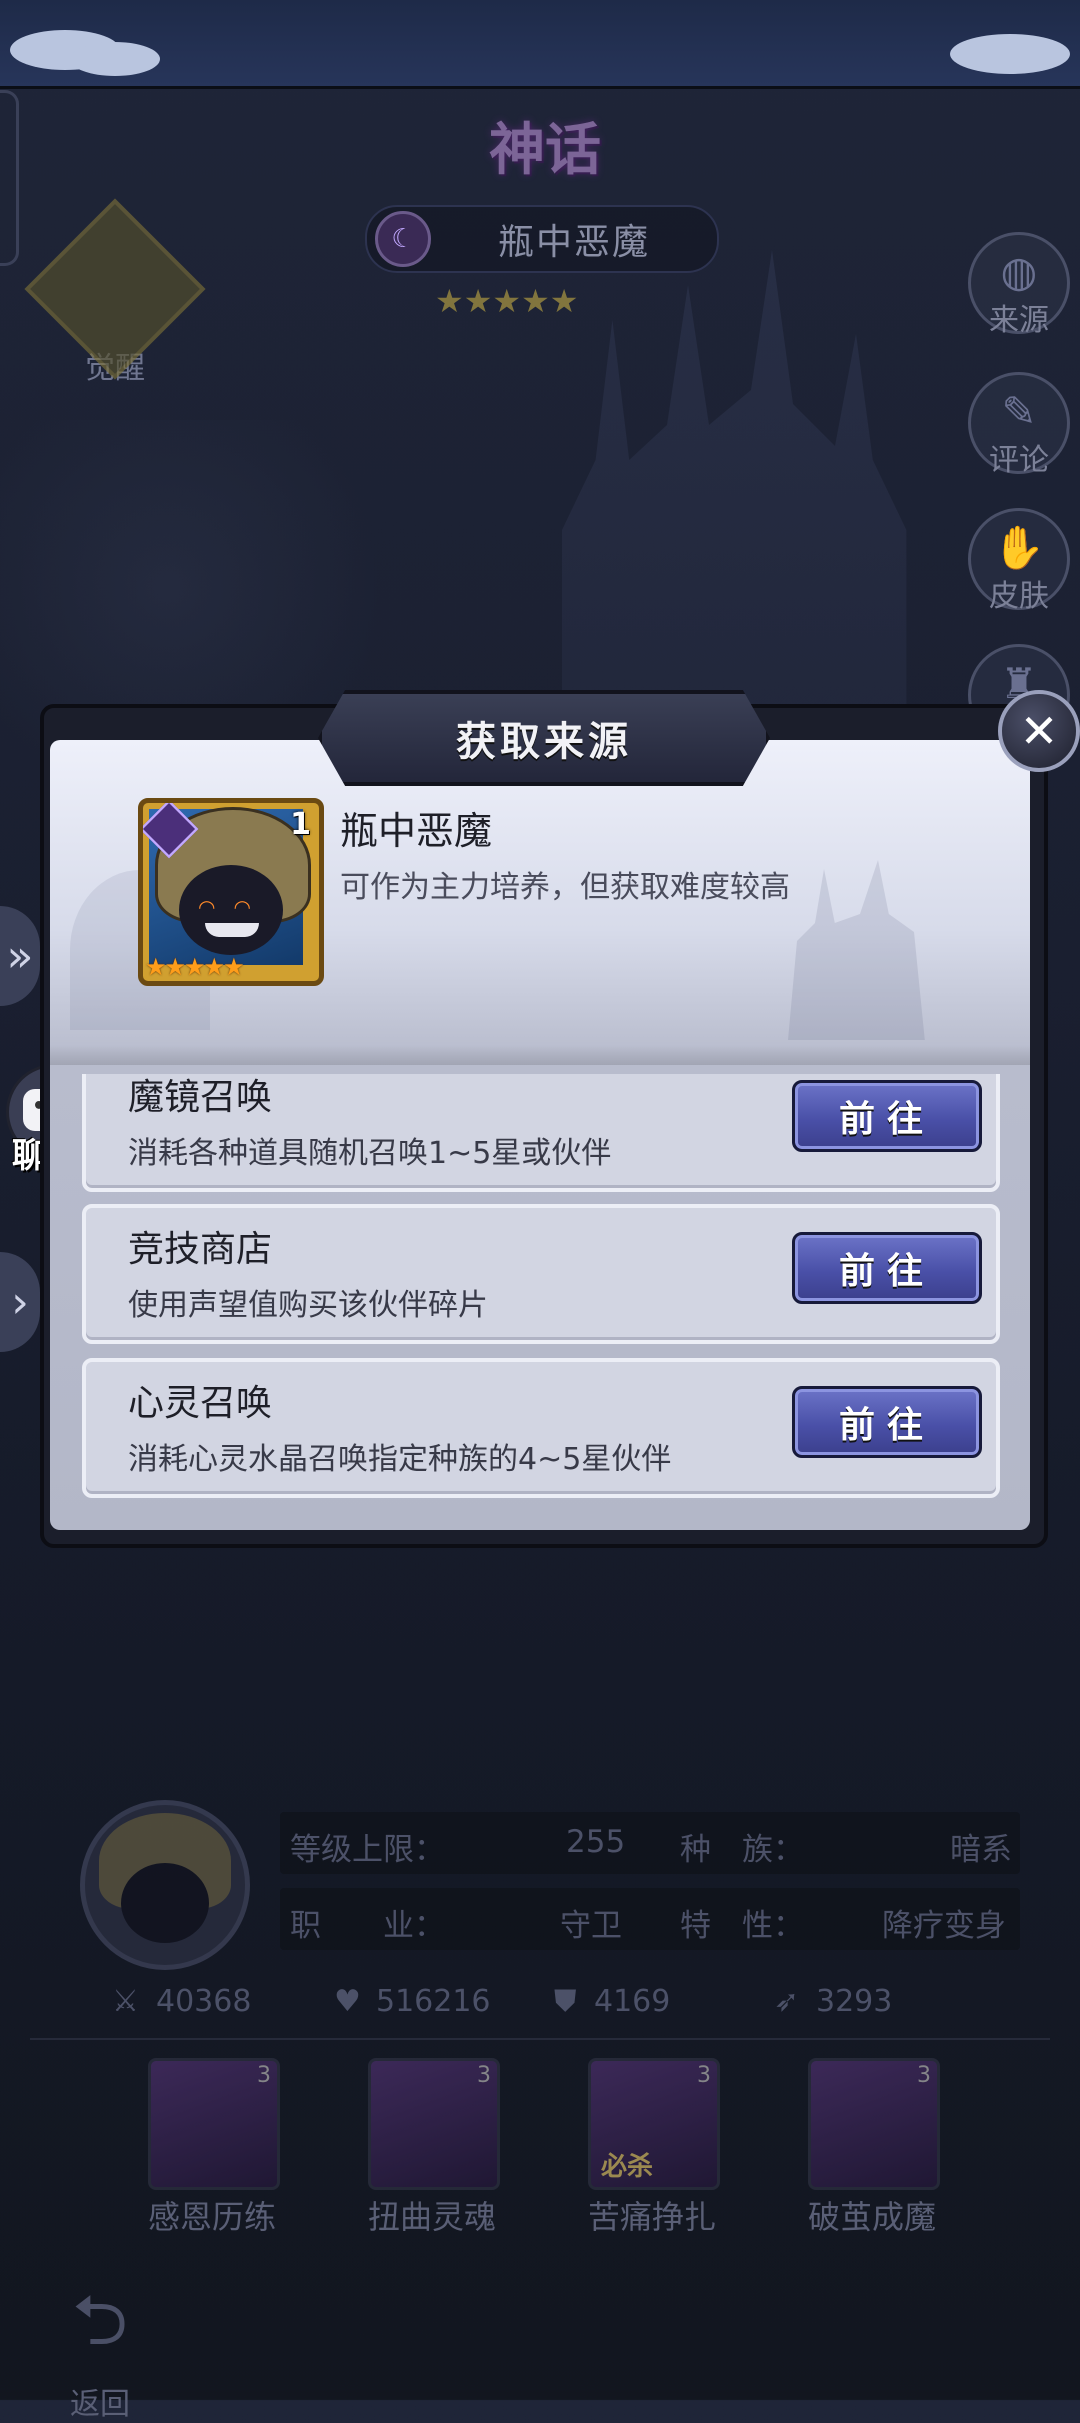 This screenshot has height=2423, width=1080. I want to click on level-cap-label: 等级上限：, so click(367, 1850).